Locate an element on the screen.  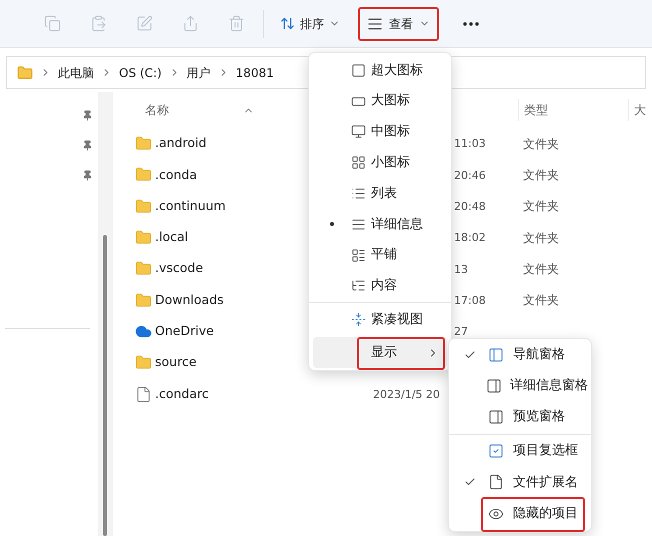
file-name: .local is located at coordinates (171, 237).